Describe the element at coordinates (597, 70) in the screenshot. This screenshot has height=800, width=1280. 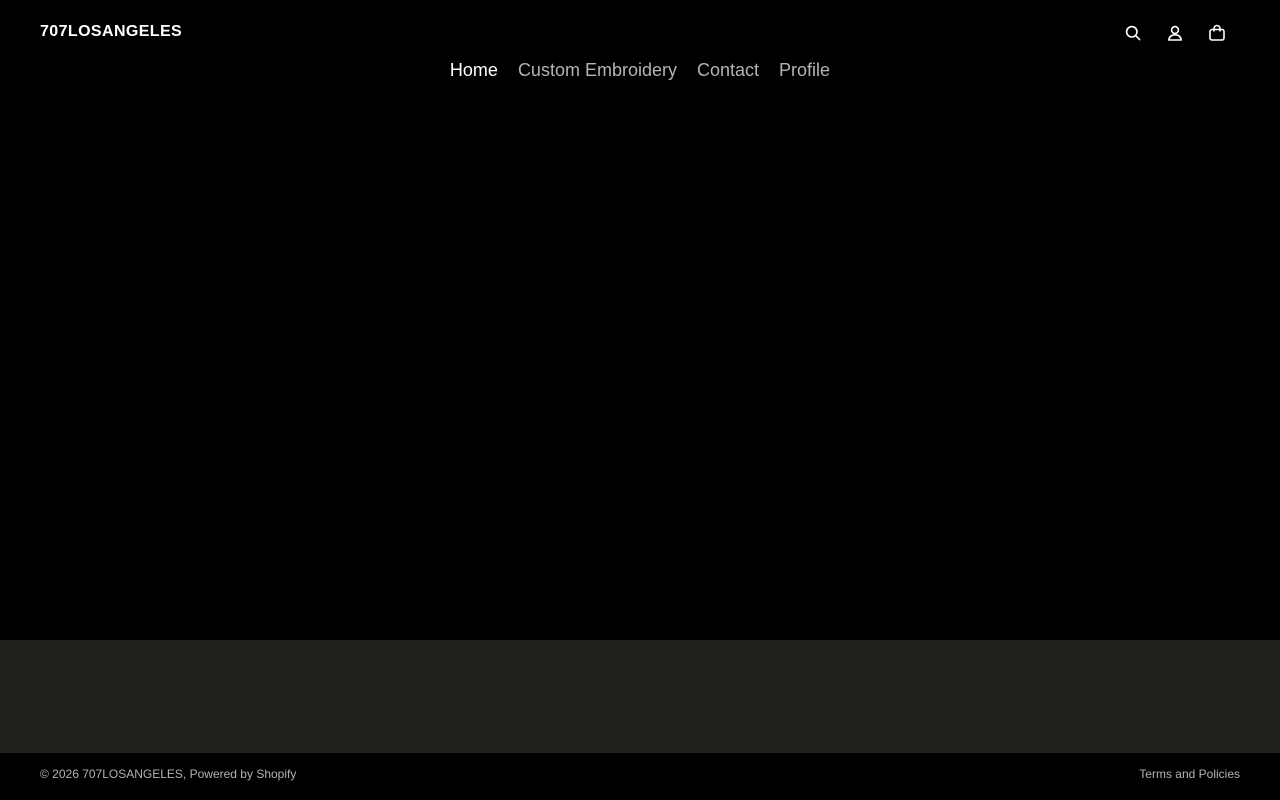
I see `nav-item-custom-embroidery: Custom Embroidery` at that location.